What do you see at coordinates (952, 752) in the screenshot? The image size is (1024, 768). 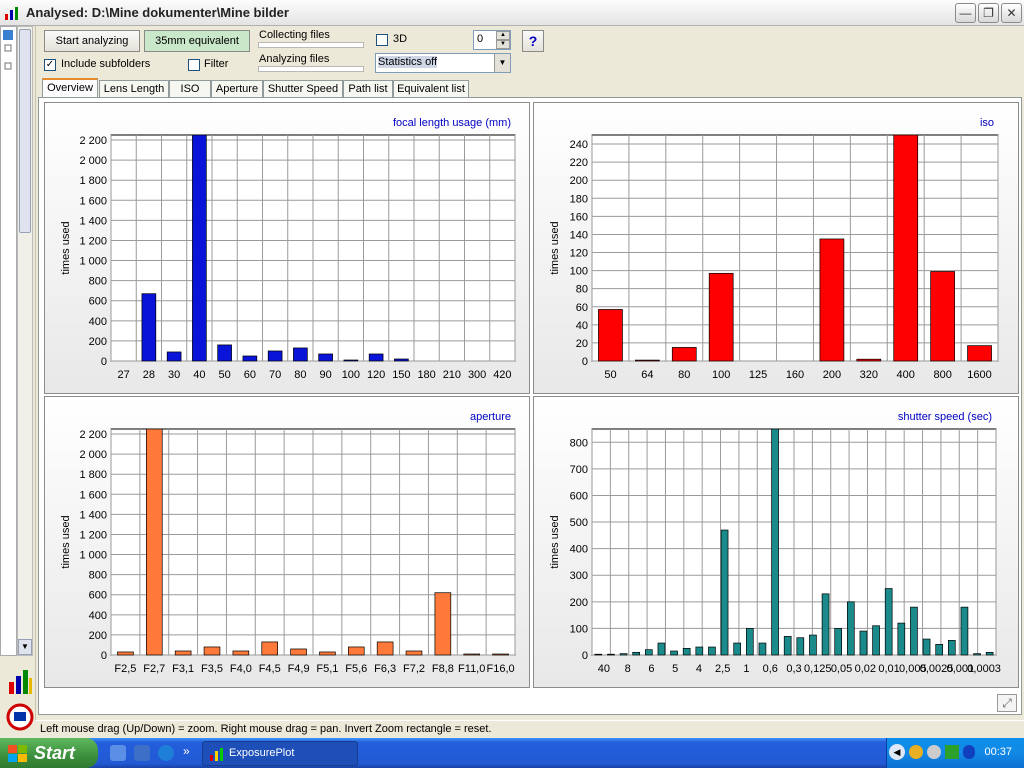 I see `tray-app-icon` at bounding box center [952, 752].